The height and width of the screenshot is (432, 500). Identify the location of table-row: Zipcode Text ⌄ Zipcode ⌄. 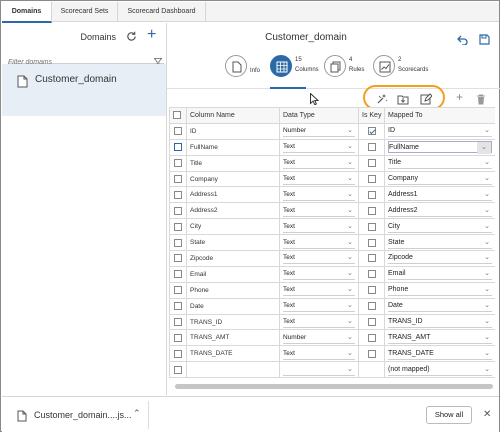
(332, 258).